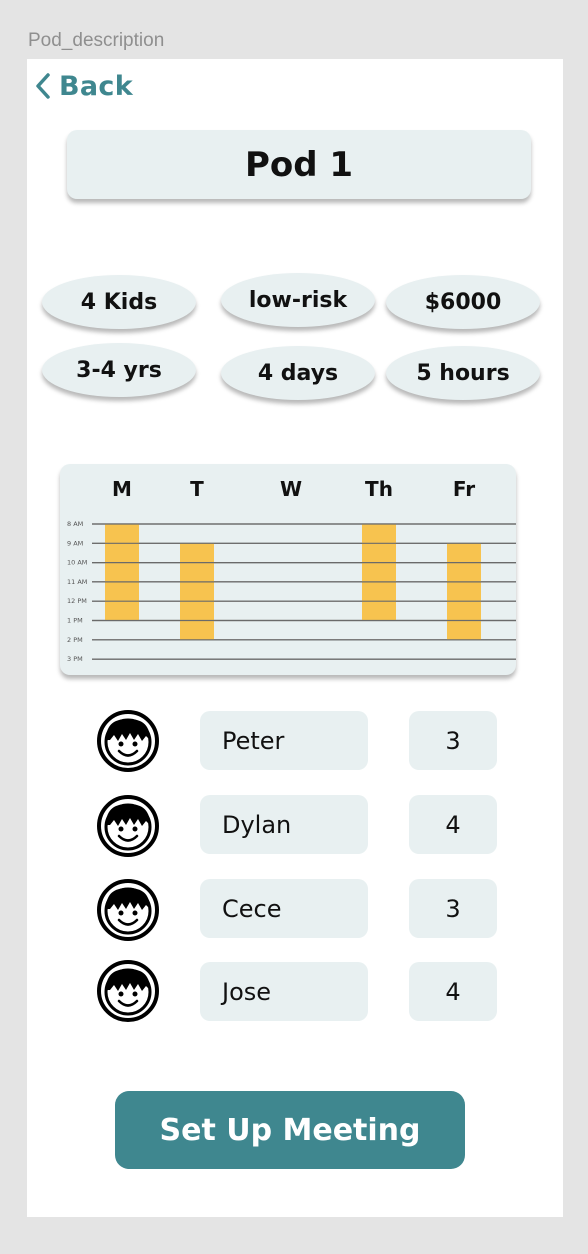 The width and height of the screenshot is (588, 1254). What do you see at coordinates (77, 601) in the screenshot?
I see `time-label: 12 PM` at bounding box center [77, 601].